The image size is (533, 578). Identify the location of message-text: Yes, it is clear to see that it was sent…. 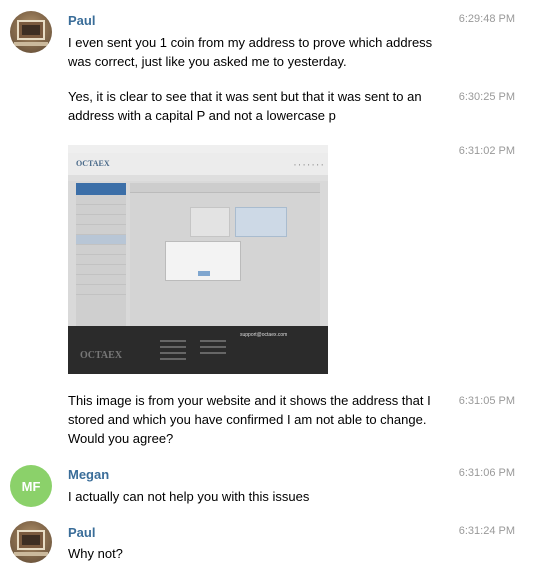
(245, 106).